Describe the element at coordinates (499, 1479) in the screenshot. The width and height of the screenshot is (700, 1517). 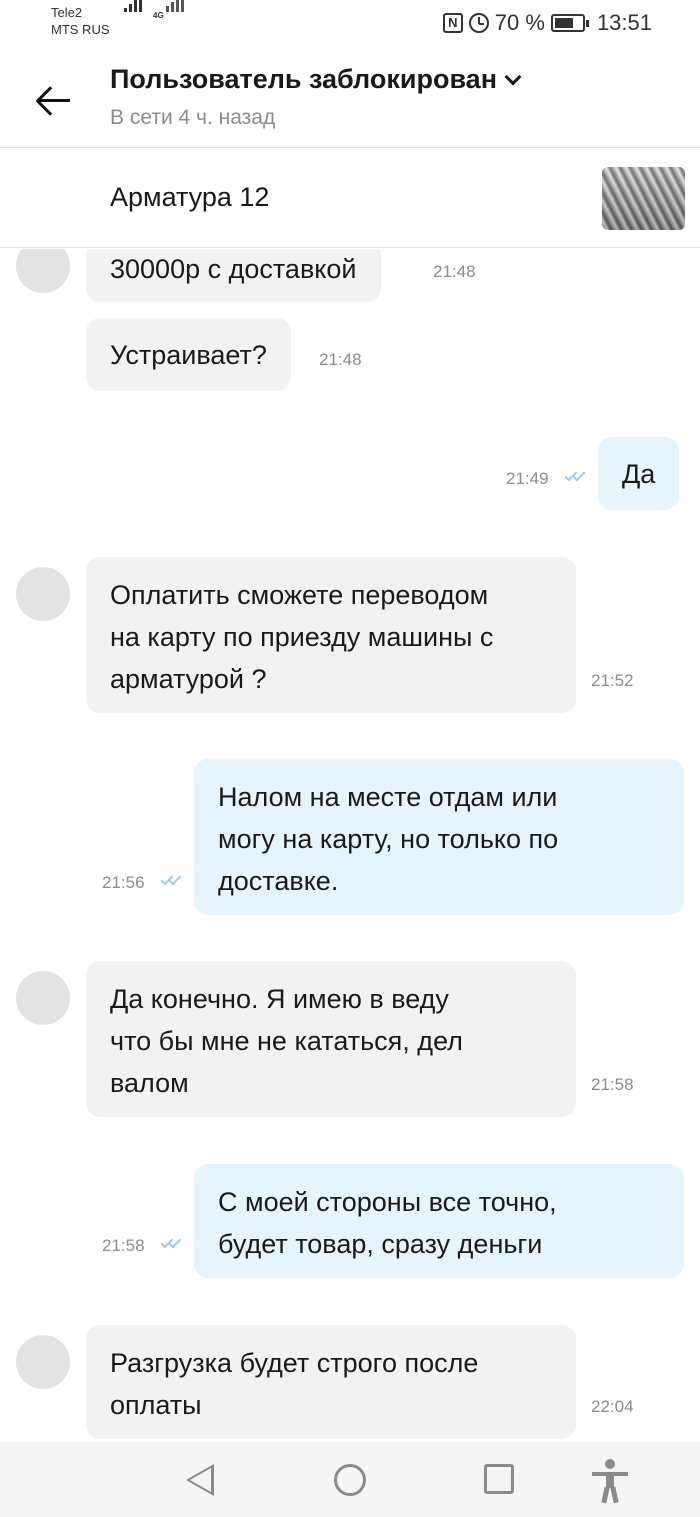
I see `nav-recent-apps-icon` at that location.